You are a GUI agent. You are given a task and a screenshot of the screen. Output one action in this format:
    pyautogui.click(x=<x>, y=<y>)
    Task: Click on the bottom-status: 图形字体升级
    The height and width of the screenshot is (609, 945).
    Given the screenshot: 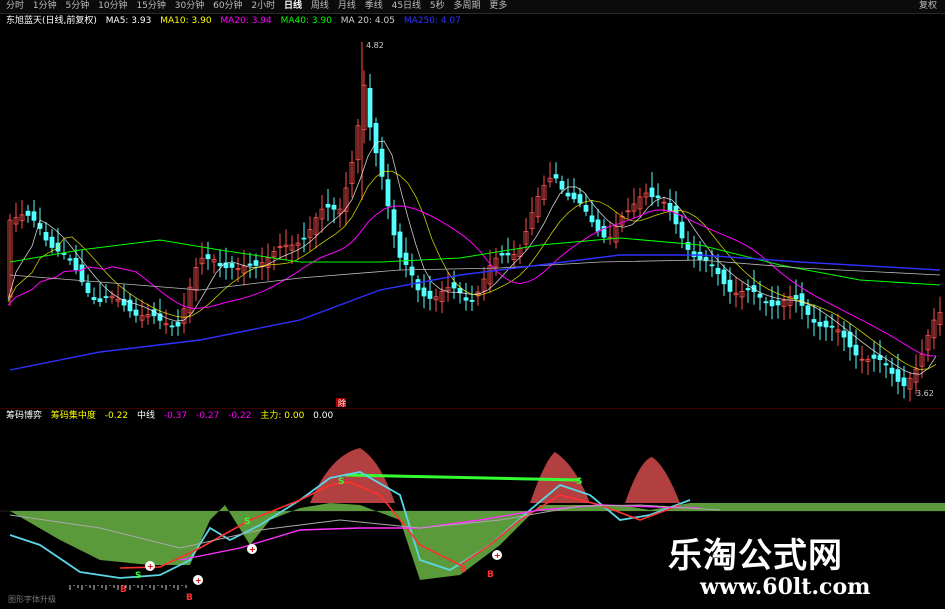 What is the action you would take?
    pyautogui.click(x=32, y=599)
    